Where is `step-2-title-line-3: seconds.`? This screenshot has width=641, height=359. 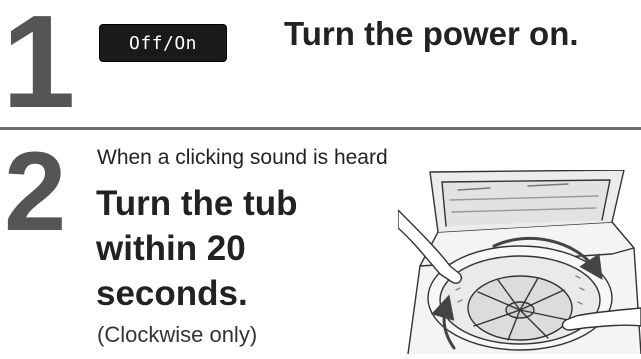
step-2-title-line-3: seconds. is located at coordinates (172, 293).